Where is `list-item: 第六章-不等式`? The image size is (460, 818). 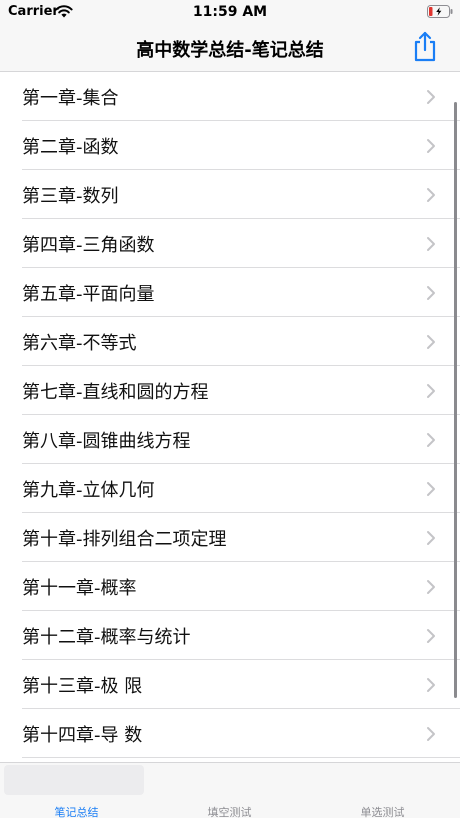 list-item: 第六章-不等式 is located at coordinates (230, 341).